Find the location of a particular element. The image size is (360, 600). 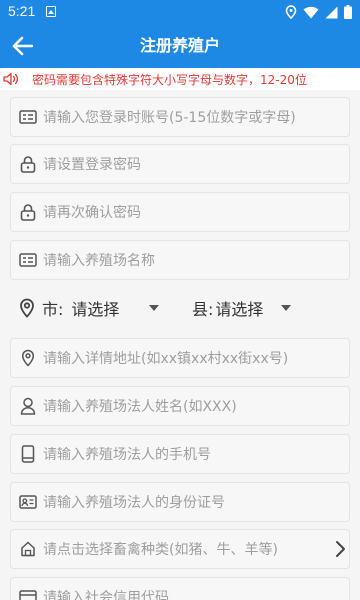

county-value: 请选择 is located at coordinates (239, 309).